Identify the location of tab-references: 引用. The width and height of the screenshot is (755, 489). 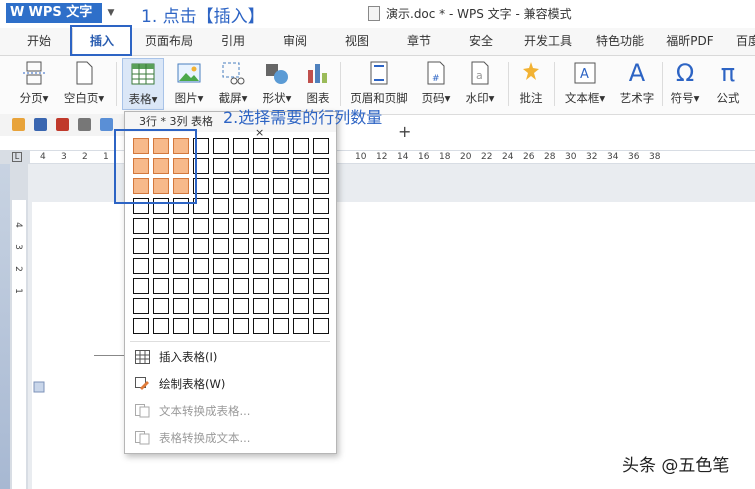
(233, 41).